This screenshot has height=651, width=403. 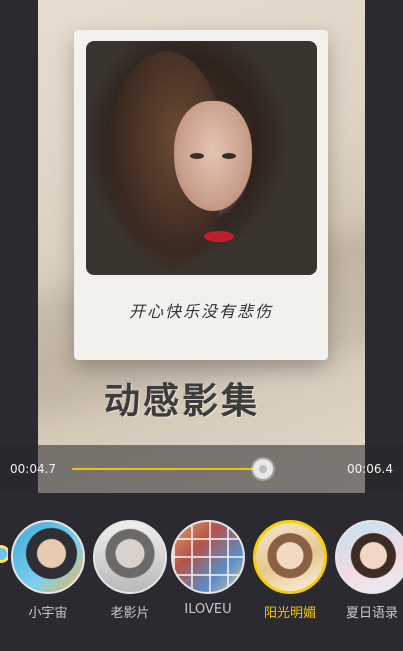 What do you see at coordinates (371, 613) in the screenshot?
I see `template-label: 夏日语录` at bounding box center [371, 613].